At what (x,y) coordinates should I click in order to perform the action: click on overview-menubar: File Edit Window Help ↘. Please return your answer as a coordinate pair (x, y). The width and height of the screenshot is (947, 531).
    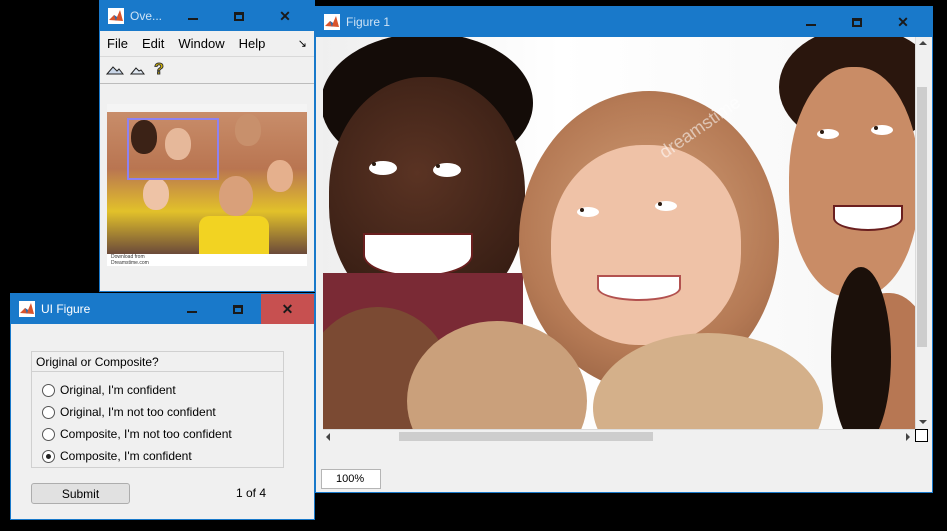
    Looking at the image, I should click on (207, 43).